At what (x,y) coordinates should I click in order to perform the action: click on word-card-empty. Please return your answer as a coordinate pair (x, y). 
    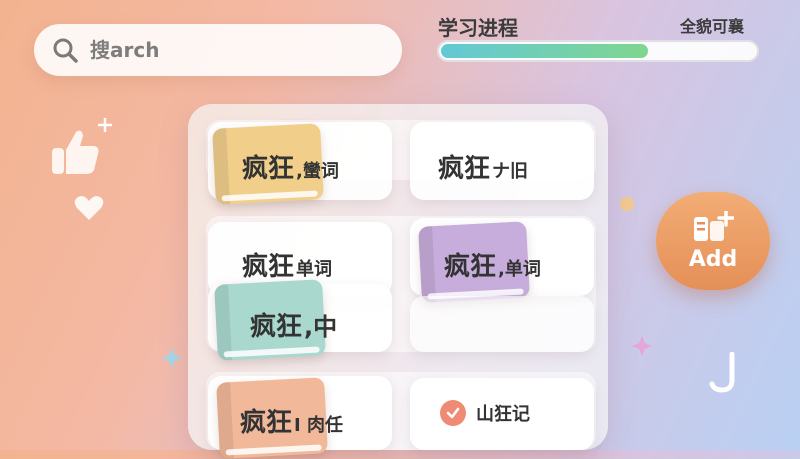
    Looking at the image, I should click on (502, 324).